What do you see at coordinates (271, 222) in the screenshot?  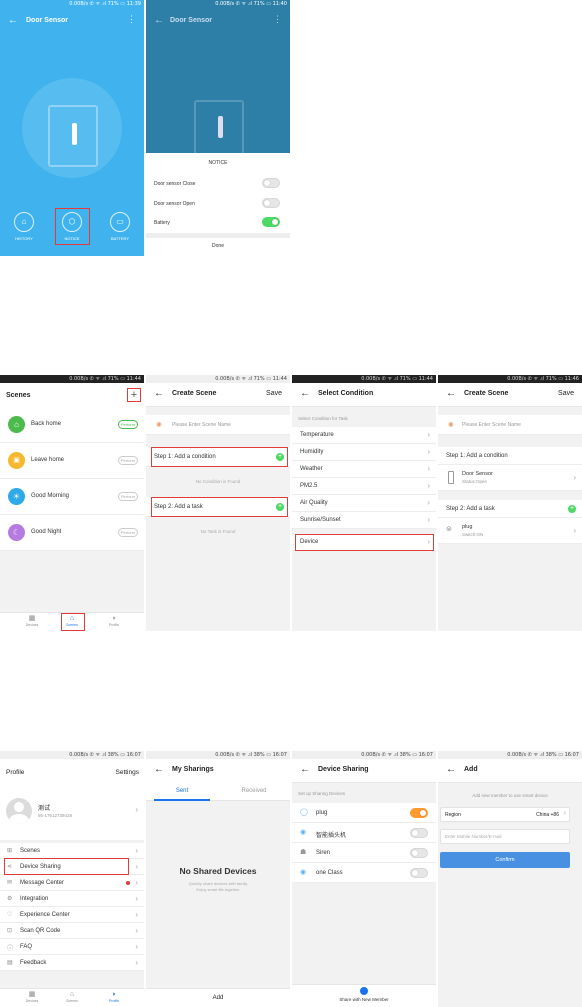 I see `notice-battery-toggle` at bounding box center [271, 222].